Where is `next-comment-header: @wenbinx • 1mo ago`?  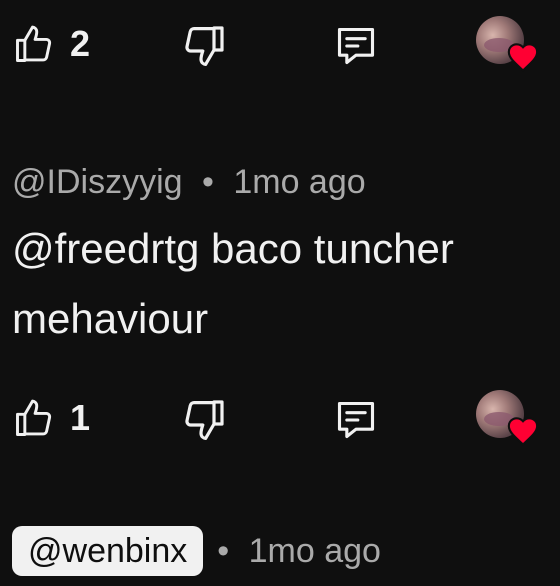
next-comment-header: @wenbinx • 1mo ago is located at coordinates (286, 556).